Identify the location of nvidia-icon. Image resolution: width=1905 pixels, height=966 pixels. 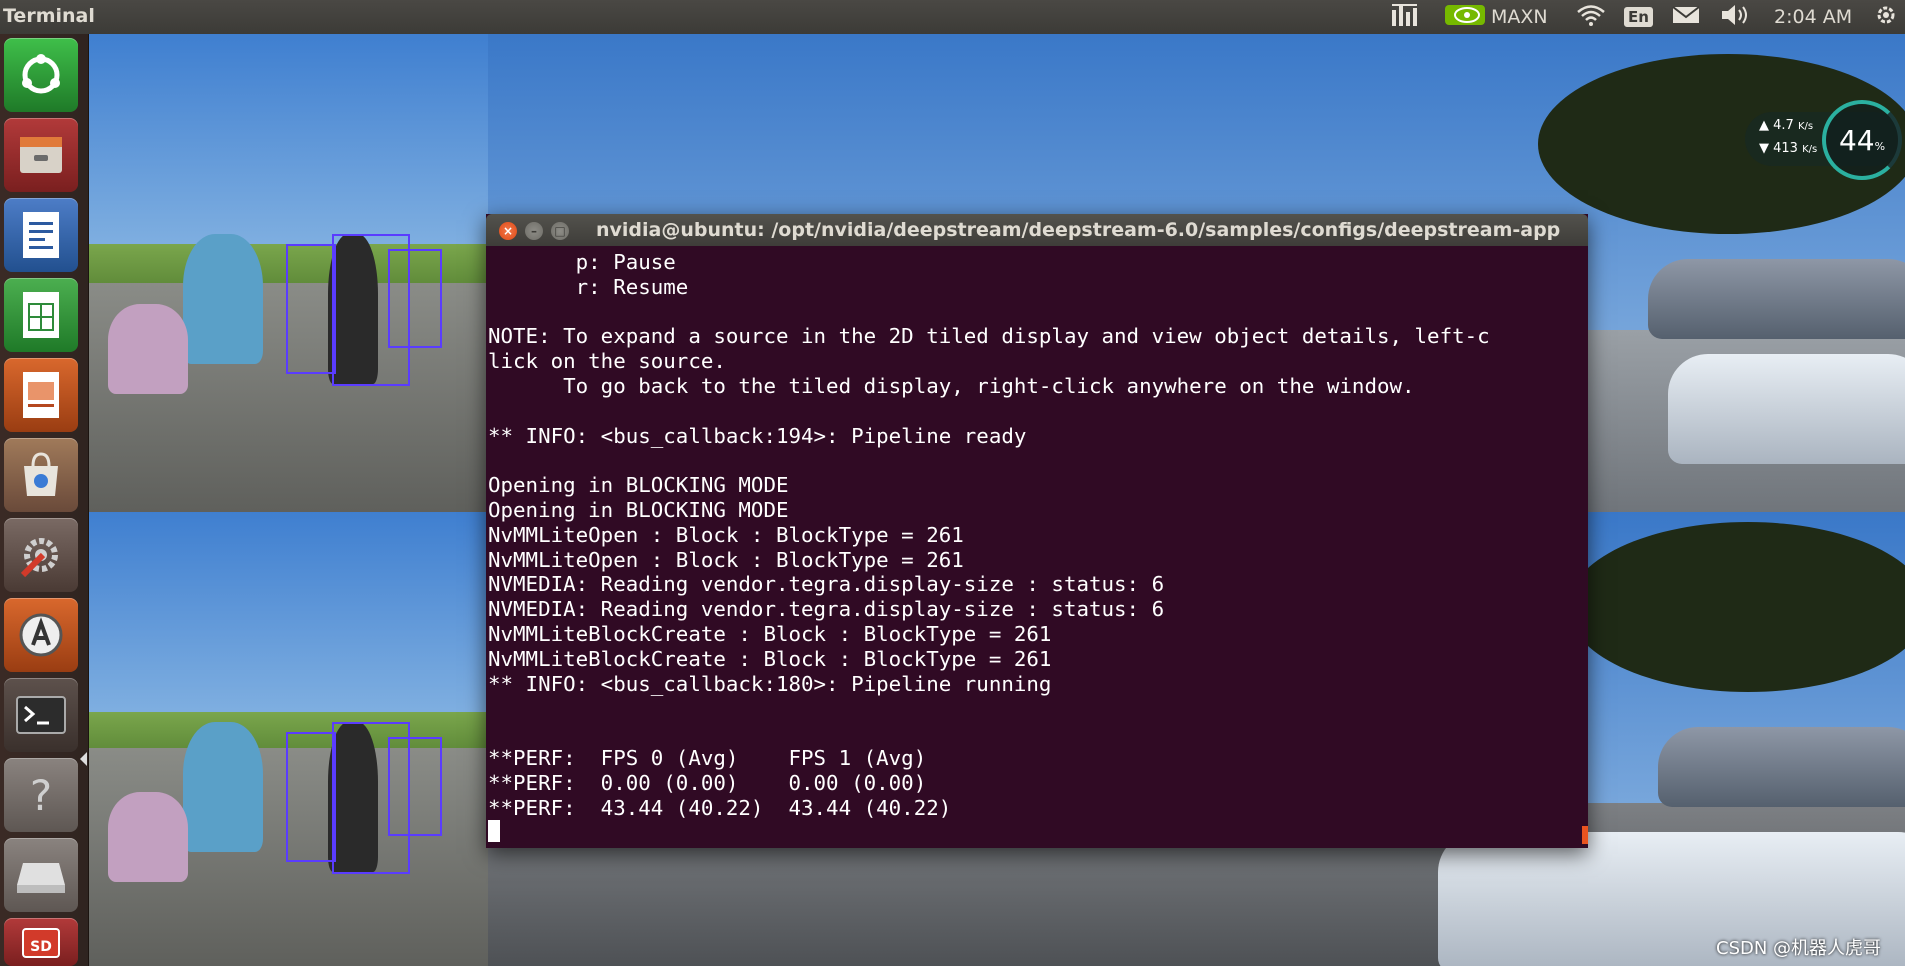
(1465, 17).